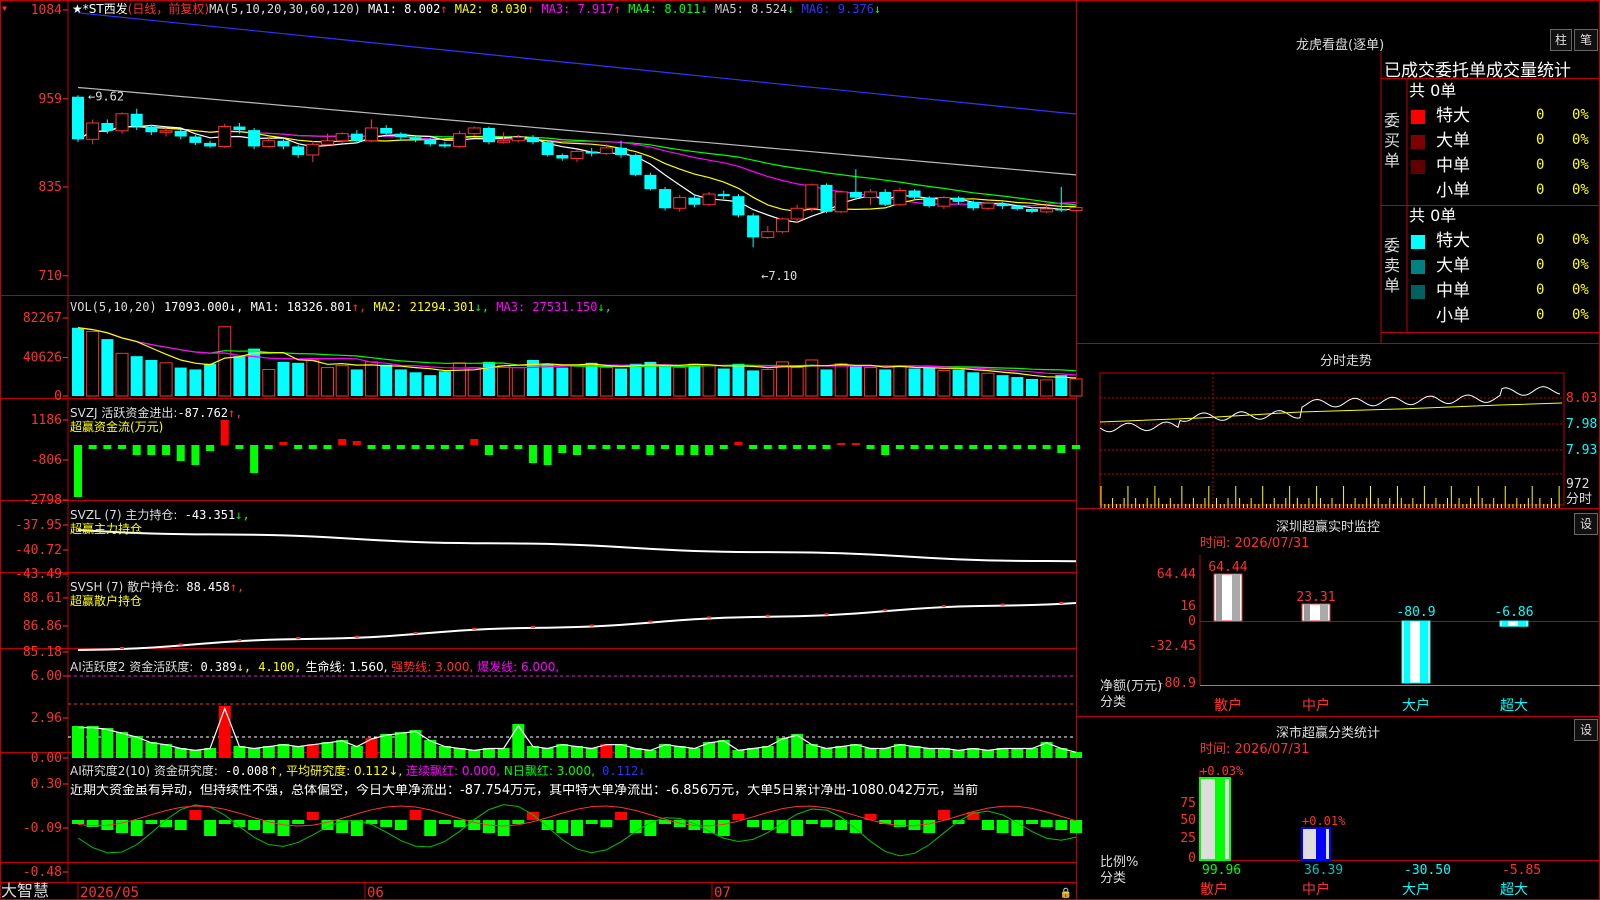 The height and width of the screenshot is (900, 1600). Describe the element at coordinates (335, 771) in the screenshot. I see `ai2-v2: ↑, 平均研究度: 0.112↓,` at that location.